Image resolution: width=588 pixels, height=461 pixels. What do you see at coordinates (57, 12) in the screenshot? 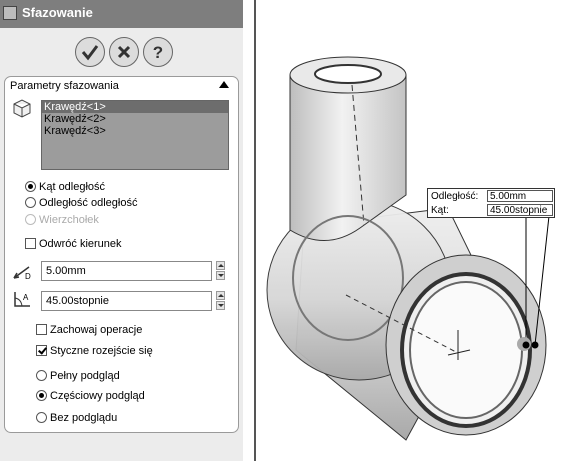
I see `panel-title: Sfazowanie` at bounding box center [57, 12].